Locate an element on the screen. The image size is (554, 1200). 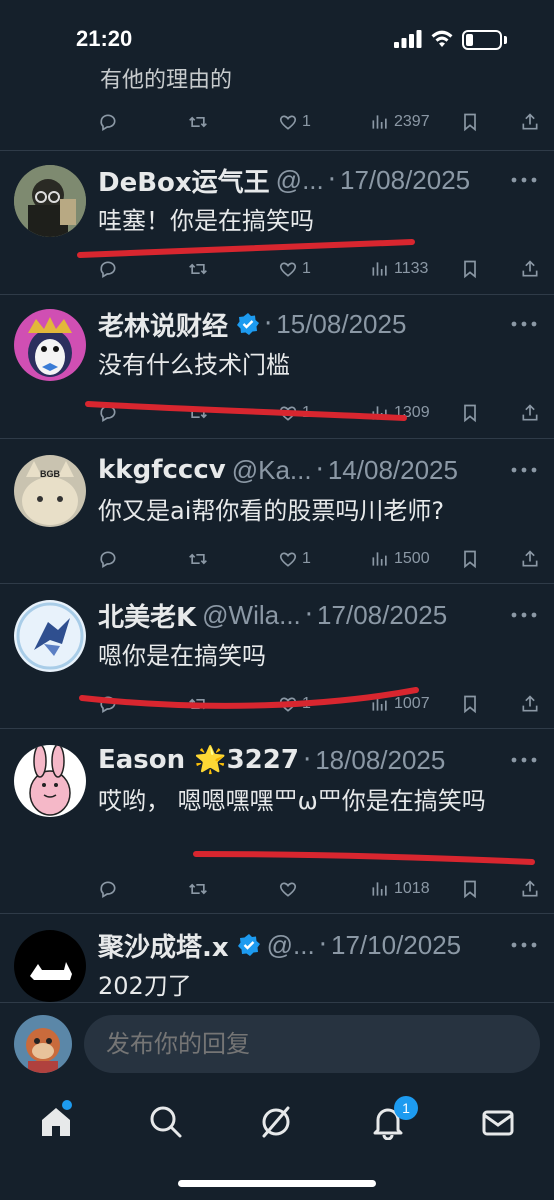
views-button: 1309 is located at coordinates (400, 413).